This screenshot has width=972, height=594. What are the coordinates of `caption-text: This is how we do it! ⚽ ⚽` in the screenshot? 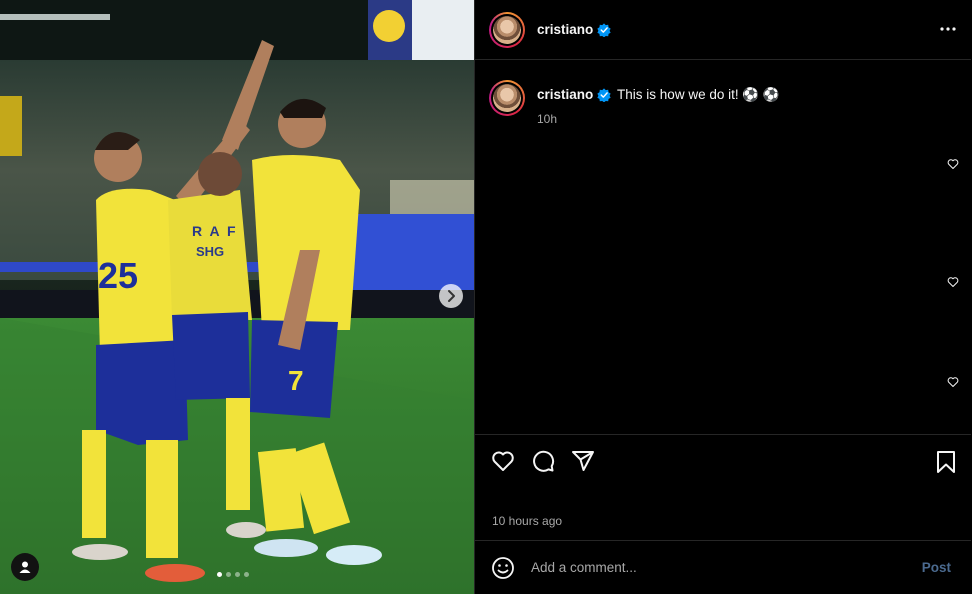 It's located at (698, 94).